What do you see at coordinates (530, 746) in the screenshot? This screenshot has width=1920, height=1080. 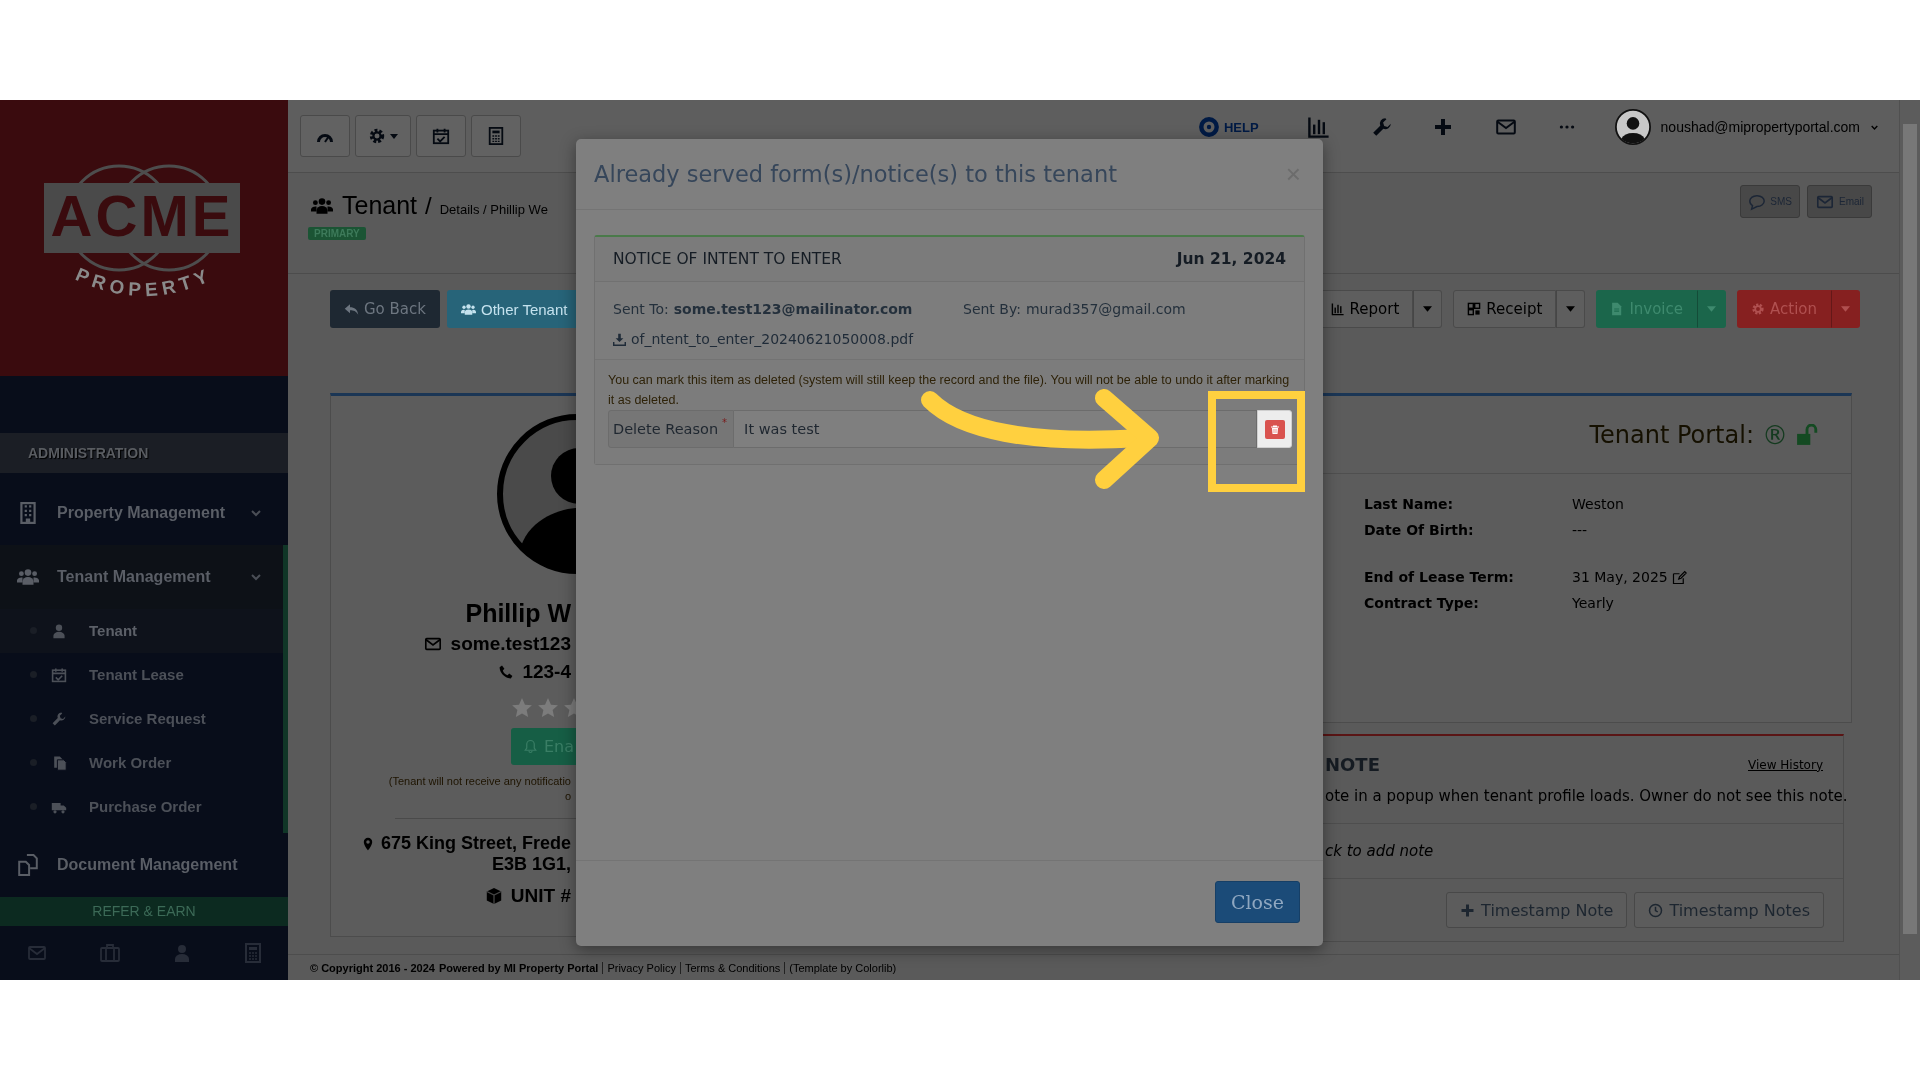 I see `bell-icon` at bounding box center [530, 746].